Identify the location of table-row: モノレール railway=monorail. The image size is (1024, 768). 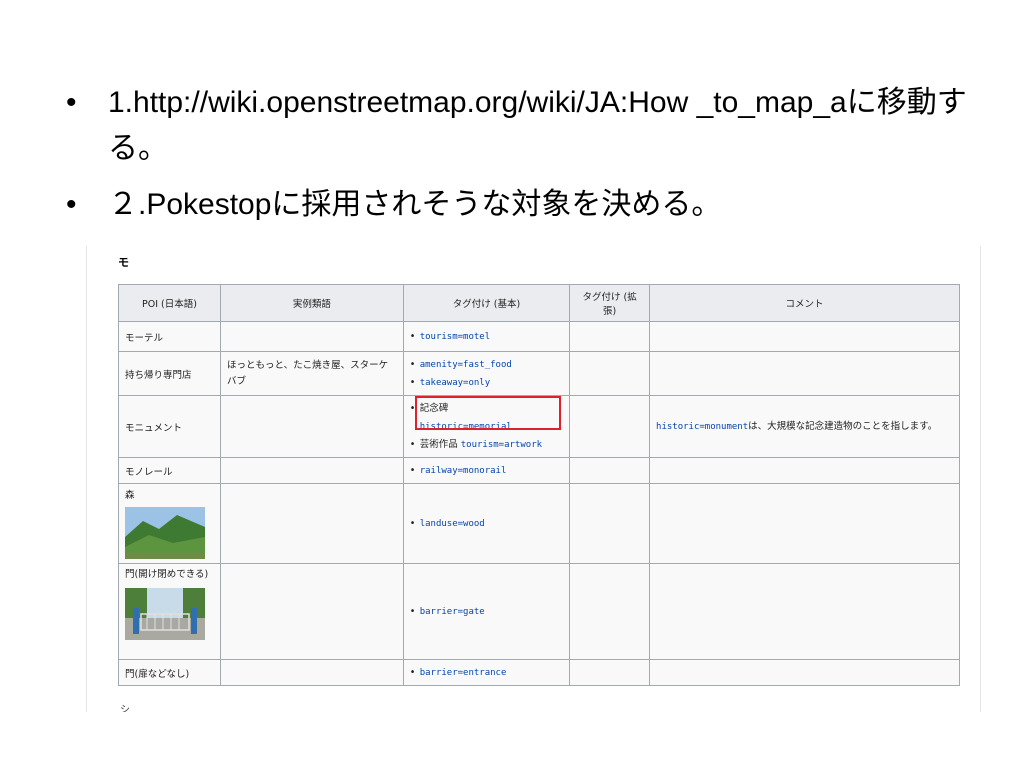
(539, 470).